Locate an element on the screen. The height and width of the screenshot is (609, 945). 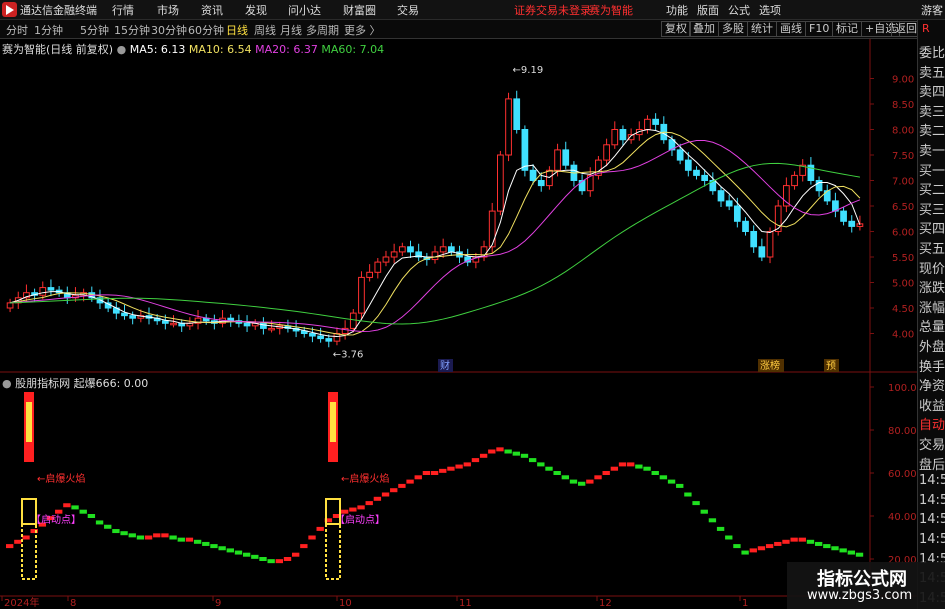
period-tab-1min: 1分钟 is located at coordinates (48, 30).